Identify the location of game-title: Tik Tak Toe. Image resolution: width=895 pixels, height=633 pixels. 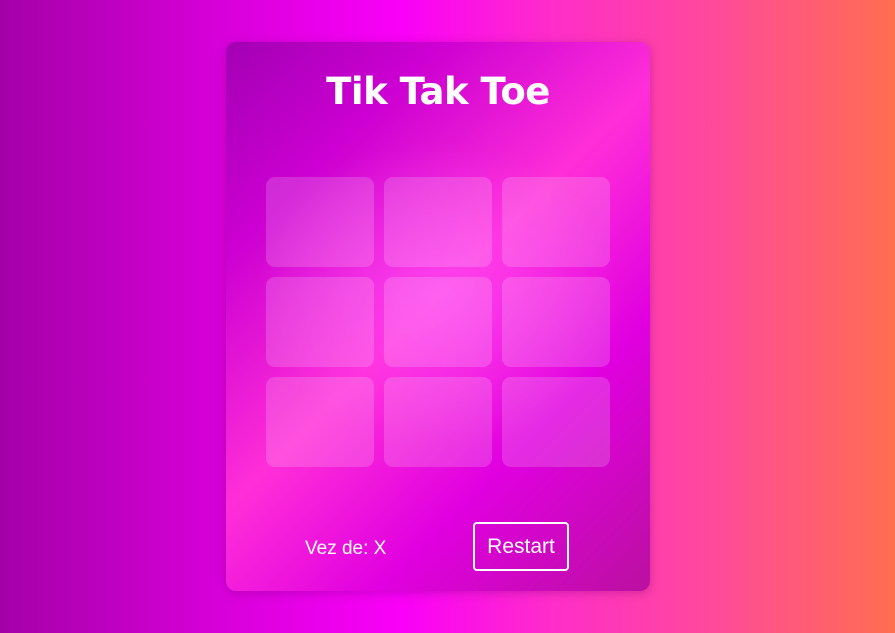
(438, 91).